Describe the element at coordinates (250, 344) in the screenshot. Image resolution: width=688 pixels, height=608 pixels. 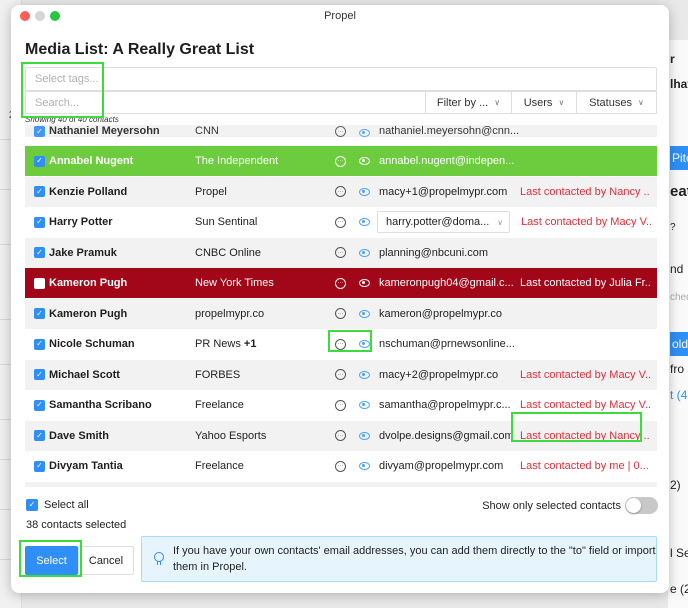
I see `outlet-extra-count: +1` at that location.